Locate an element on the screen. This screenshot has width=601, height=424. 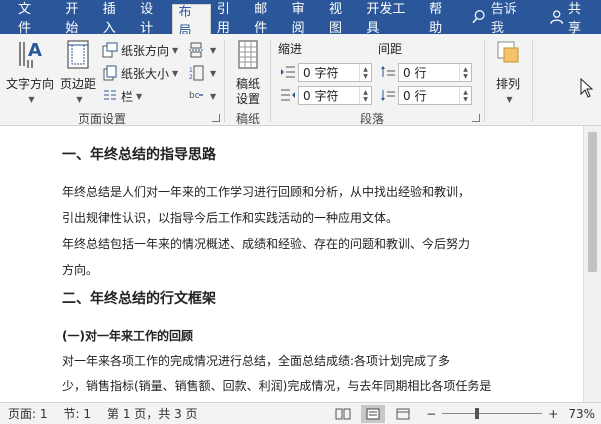
share-label: 共享 is located at coordinates (574, 19).